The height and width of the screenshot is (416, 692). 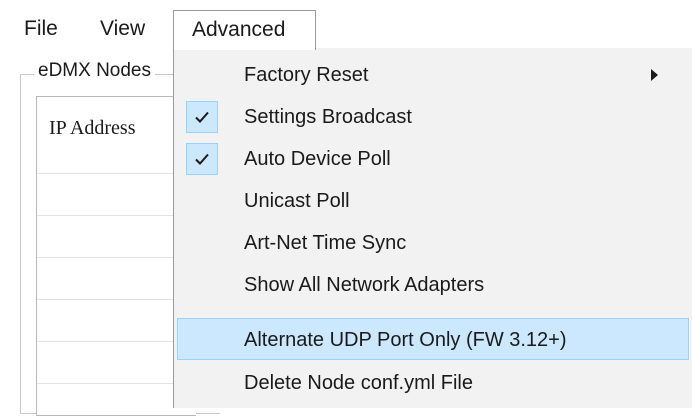 What do you see at coordinates (433, 243) in the screenshot?
I see `menu-item-art-net-time-sync: Art-Net Time Sync` at bounding box center [433, 243].